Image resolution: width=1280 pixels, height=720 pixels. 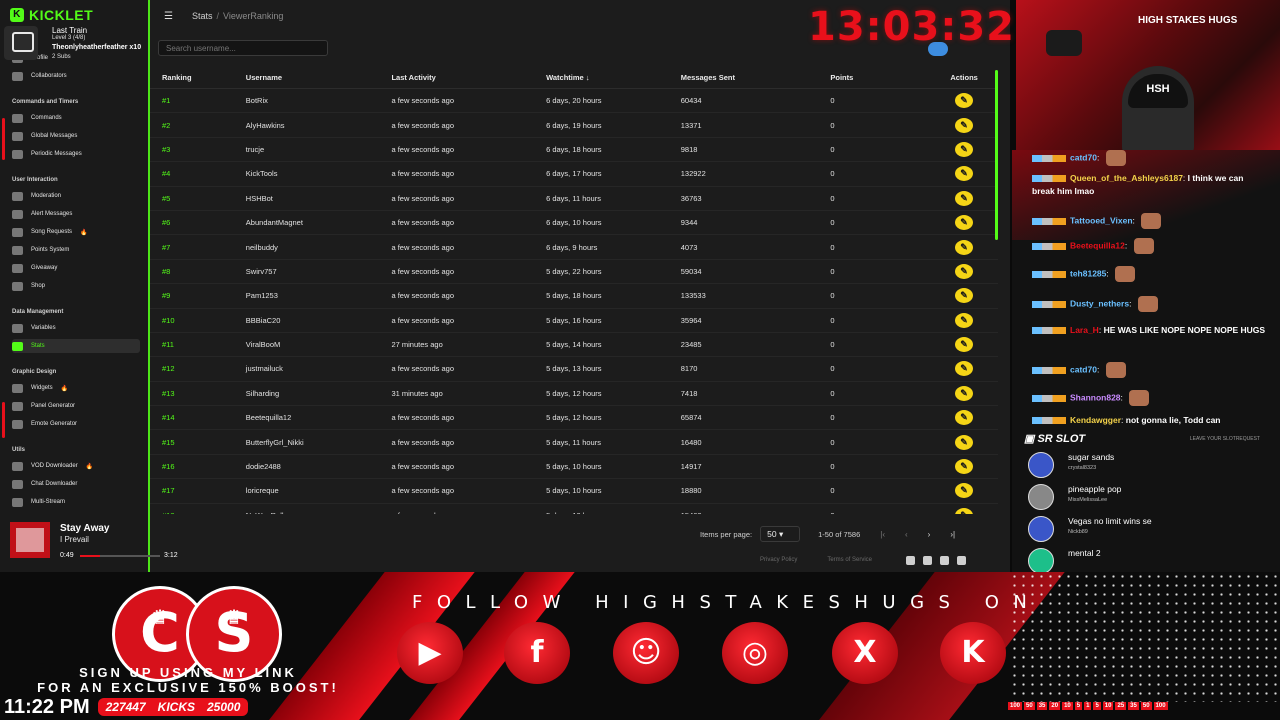 I want to click on chat-badges-icon, so click(x=1049, y=246).